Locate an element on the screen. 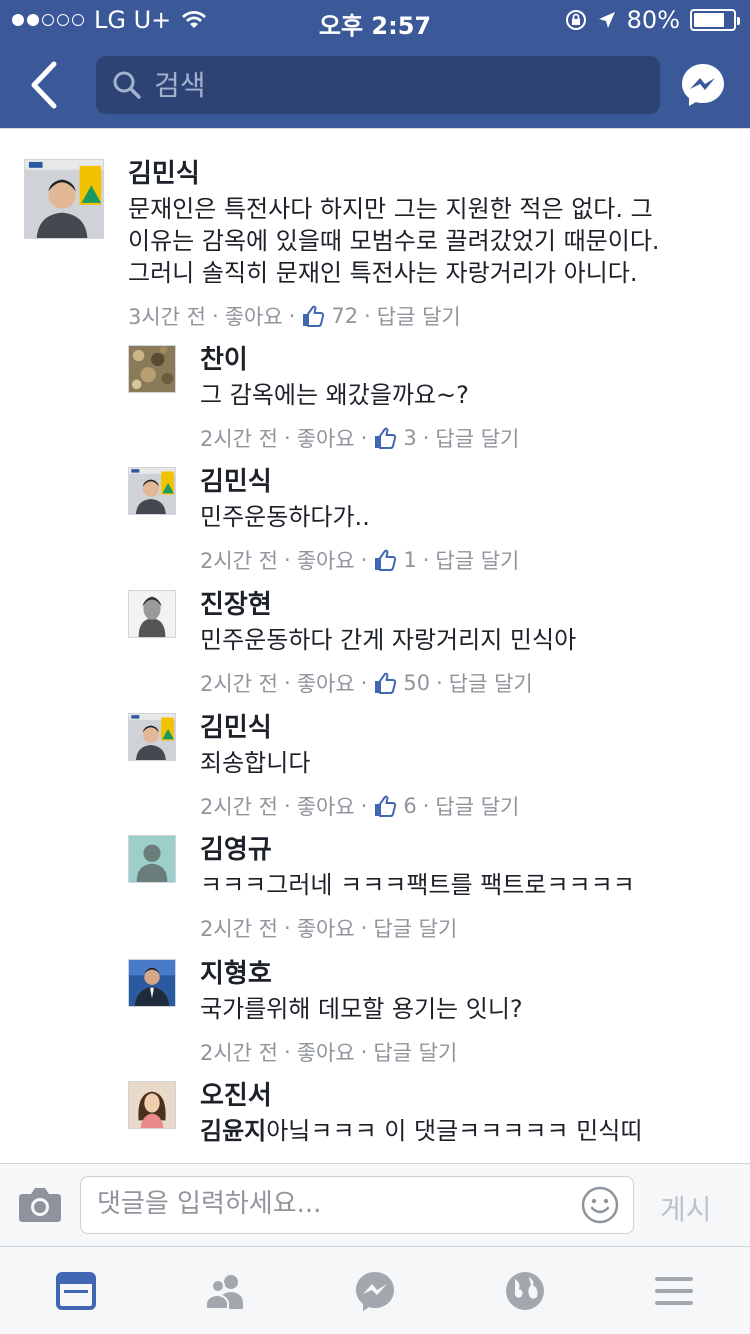  search-field is located at coordinates (378, 85).